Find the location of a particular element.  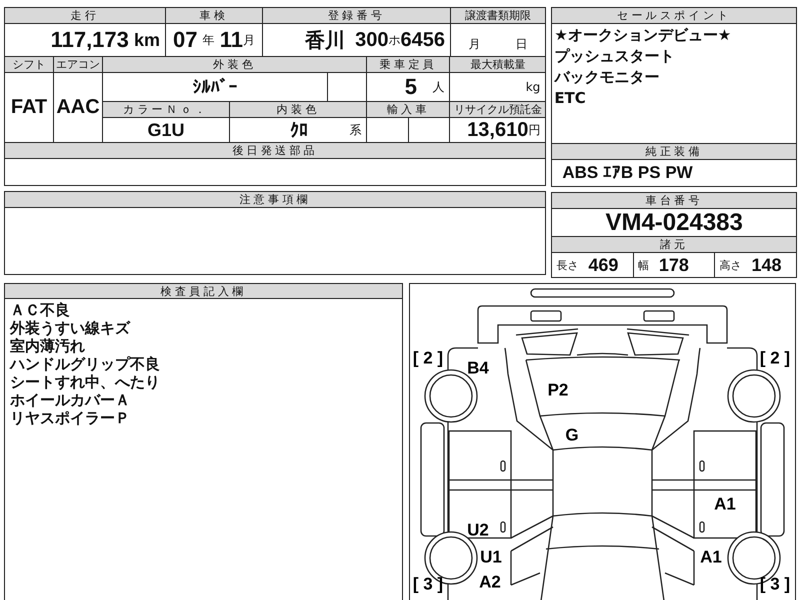

year-value: 07 is located at coordinates (185, 40).